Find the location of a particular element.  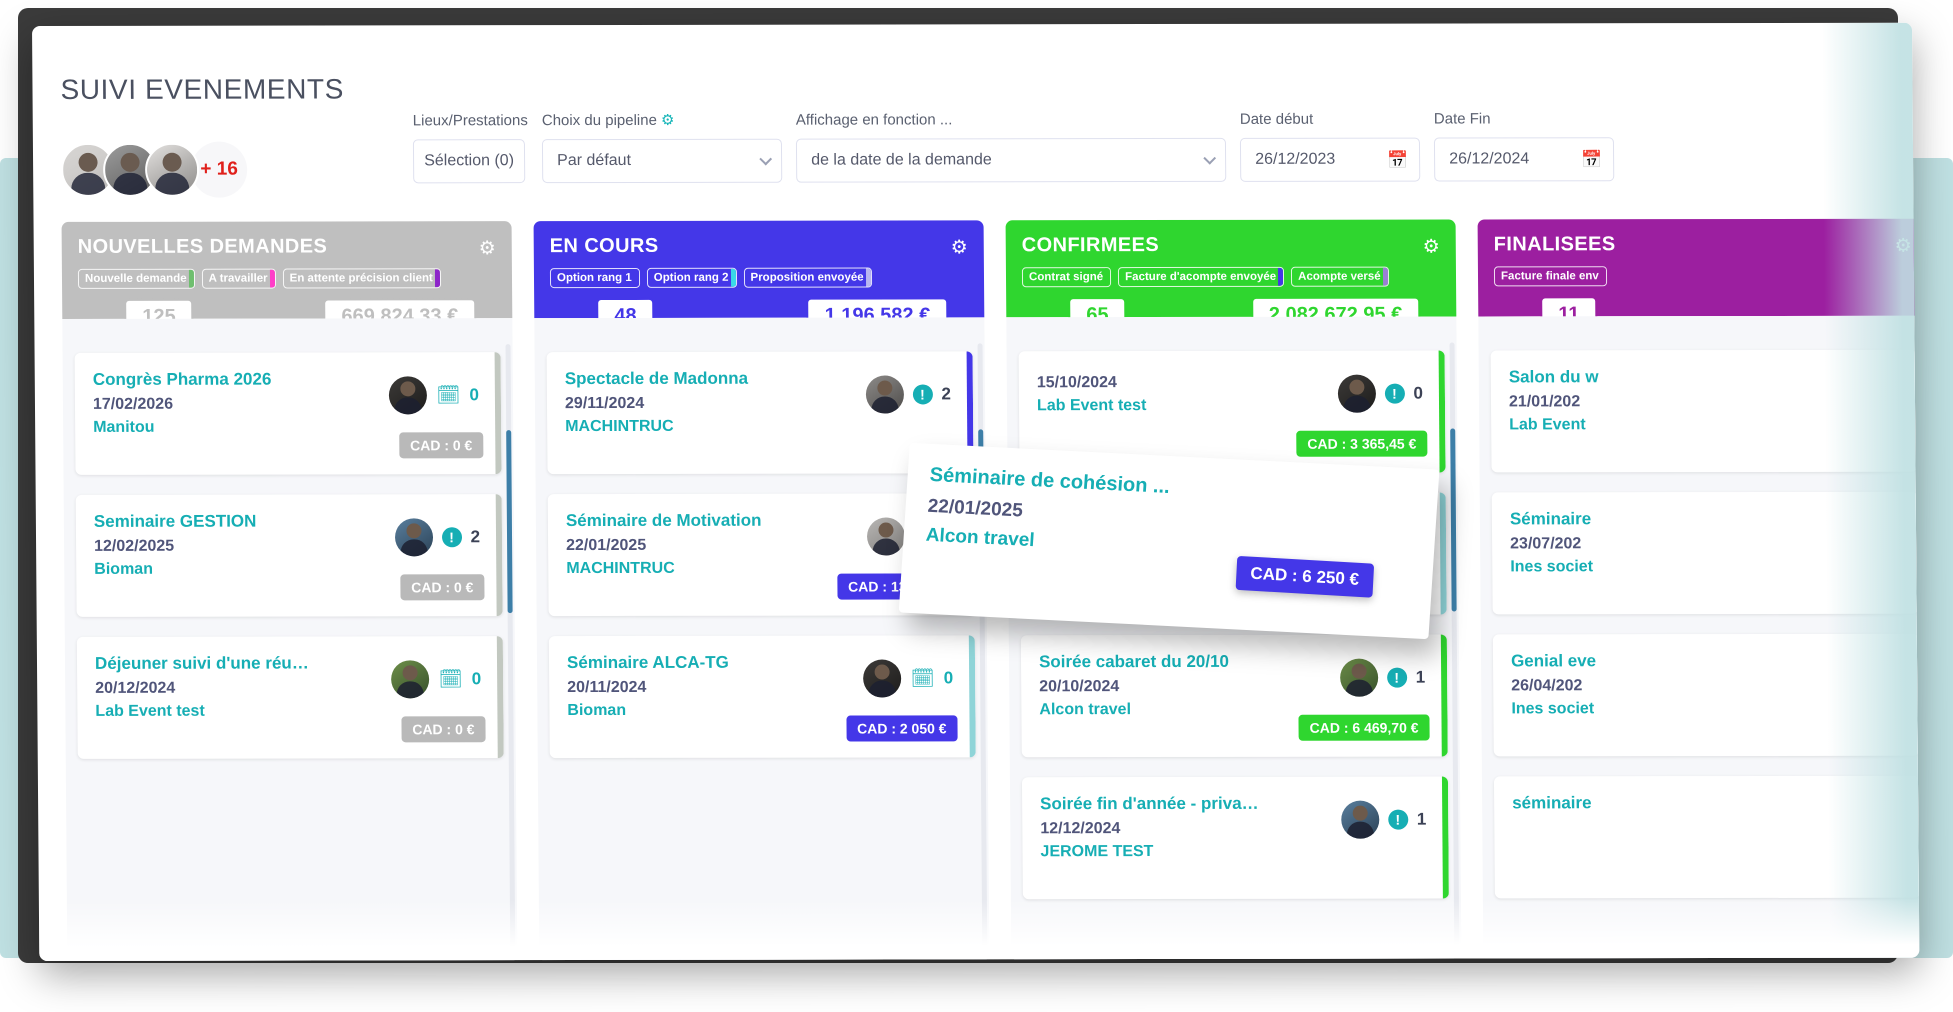

card-date is located at coordinates (1708, 819).